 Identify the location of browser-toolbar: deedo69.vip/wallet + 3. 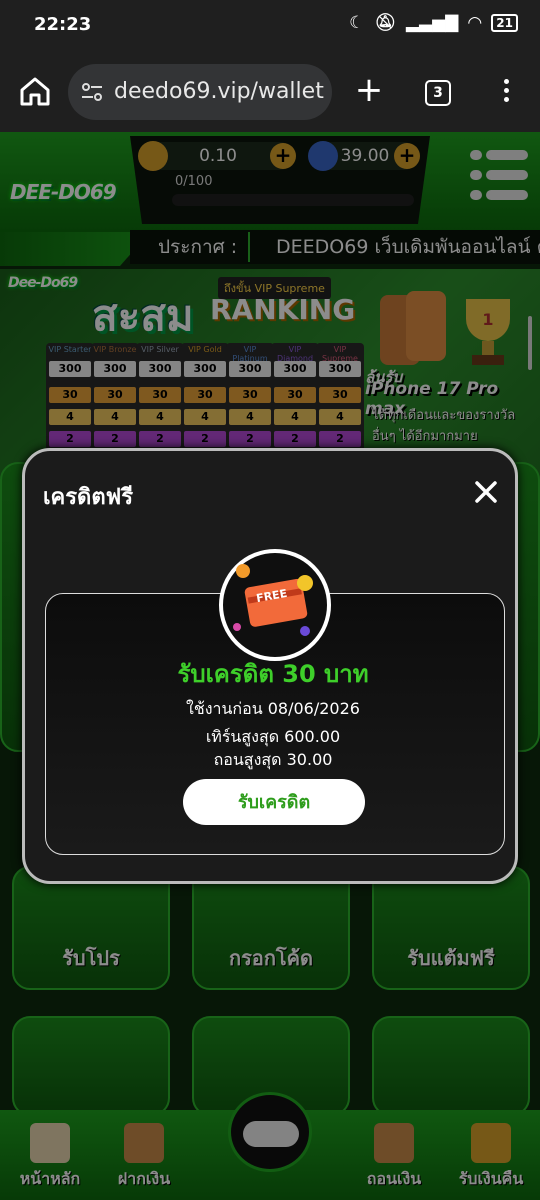
(270, 91).